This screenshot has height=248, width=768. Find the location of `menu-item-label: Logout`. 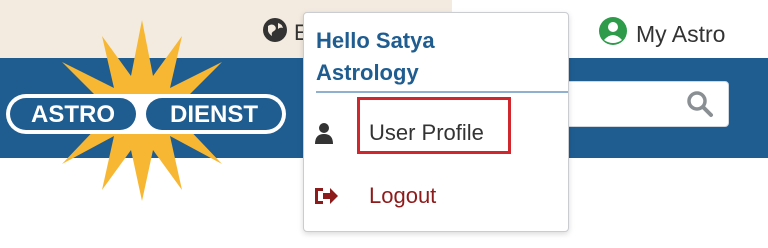

menu-item-label: Logout is located at coordinates (403, 195).